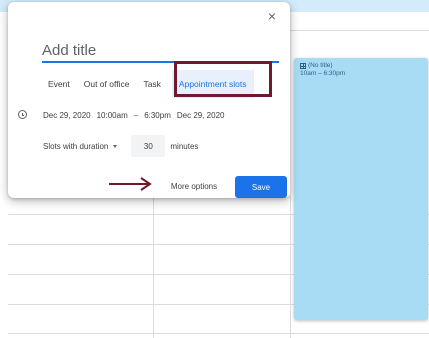 The image size is (429, 338). What do you see at coordinates (160, 62) in the screenshot?
I see `title-input-underline` at bounding box center [160, 62].